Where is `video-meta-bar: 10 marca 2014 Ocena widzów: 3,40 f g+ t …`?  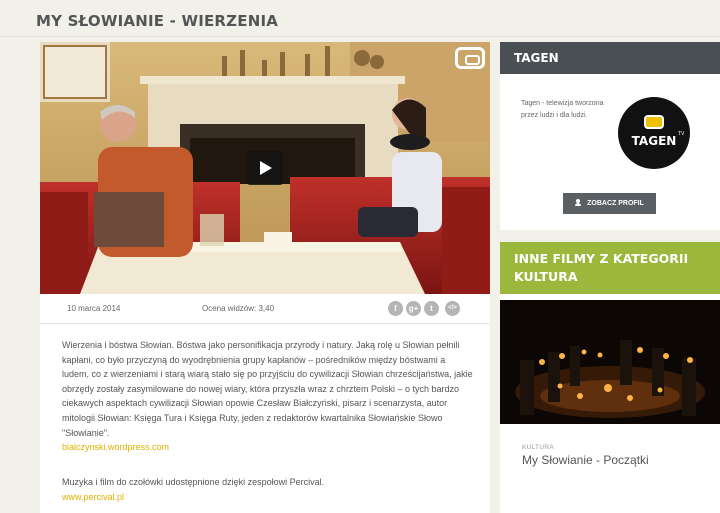
video-meta-bar: 10 marca 2014 Ocena widzów: 3,40 f g+ t … is located at coordinates (265, 309).